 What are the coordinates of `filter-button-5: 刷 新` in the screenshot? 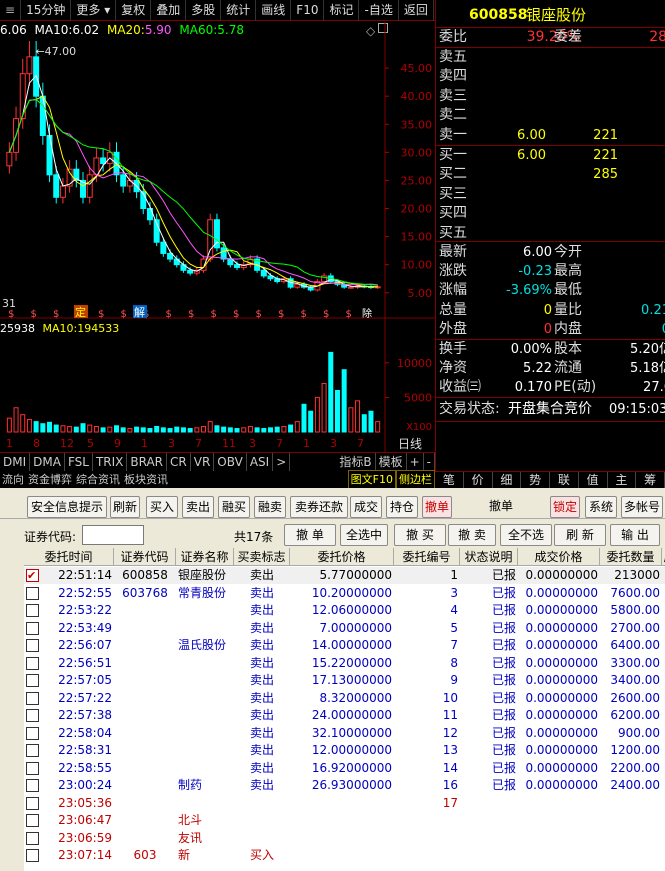 It's located at (580, 535).